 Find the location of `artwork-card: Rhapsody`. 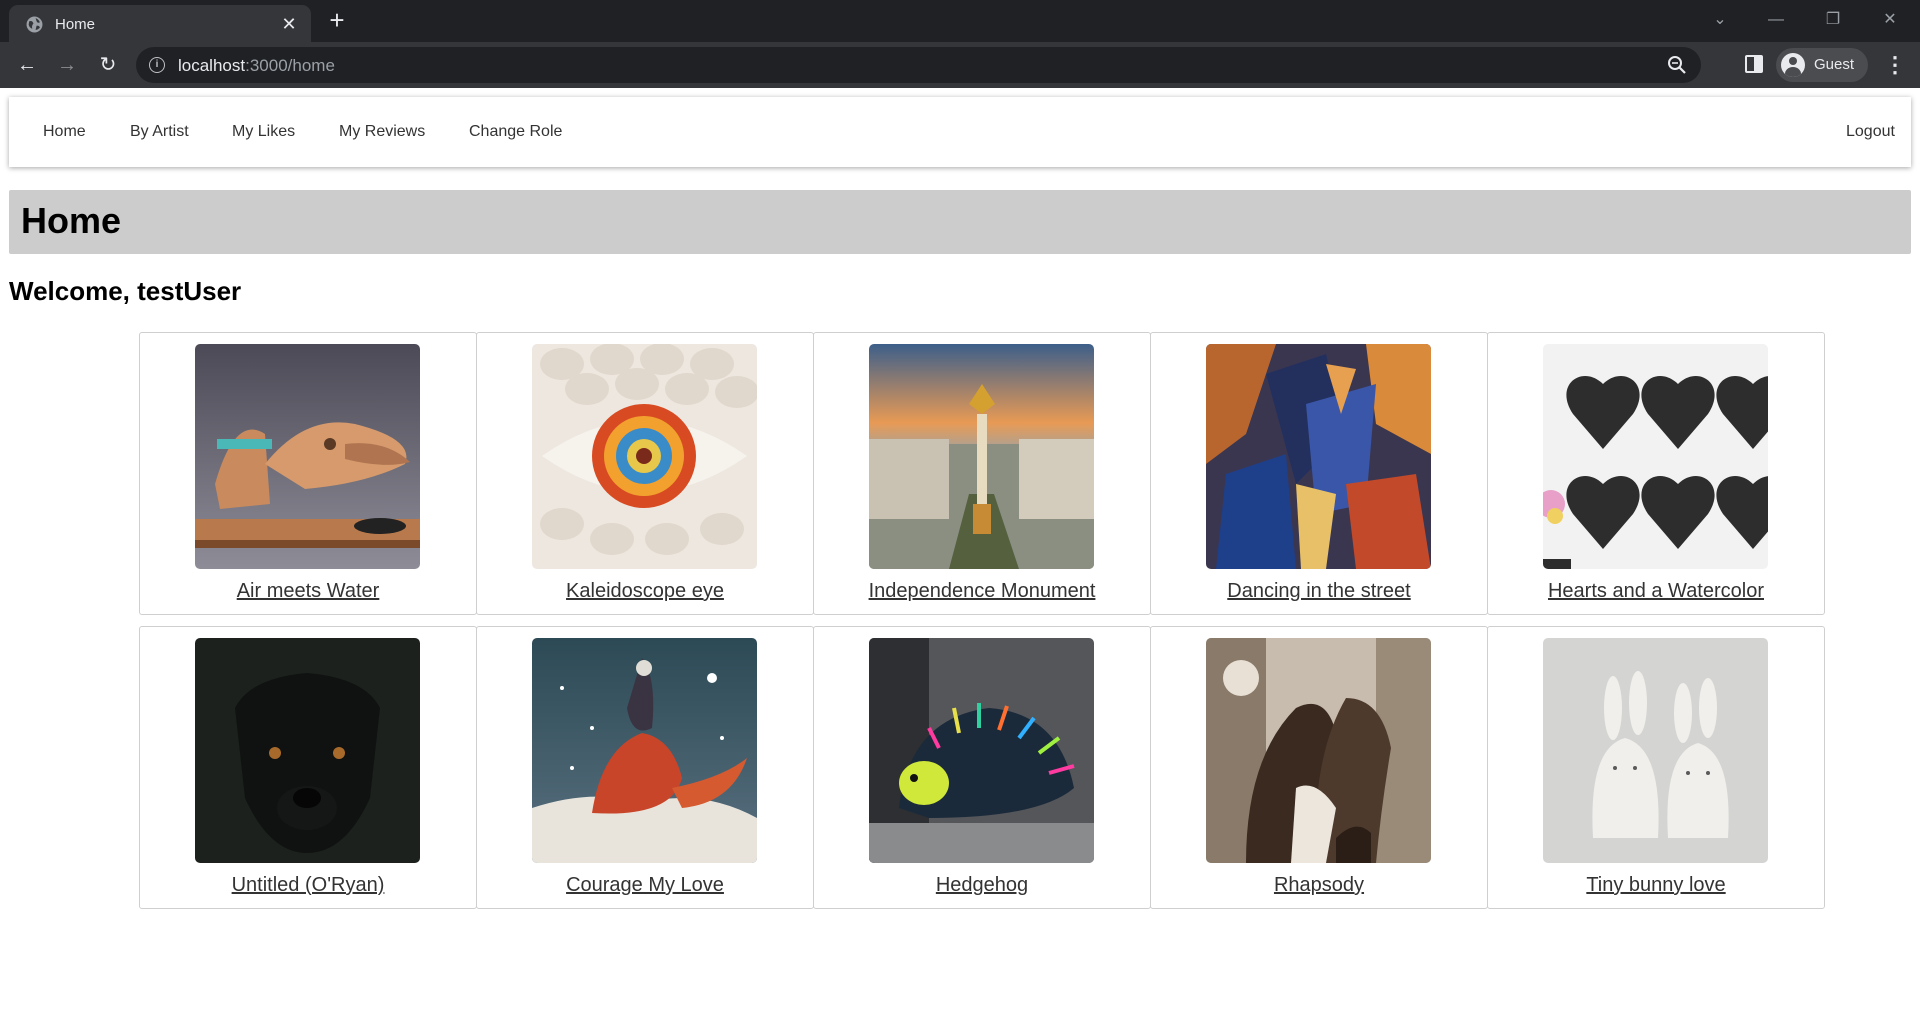

artwork-card: Rhapsody is located at coordinates (1319, 767).